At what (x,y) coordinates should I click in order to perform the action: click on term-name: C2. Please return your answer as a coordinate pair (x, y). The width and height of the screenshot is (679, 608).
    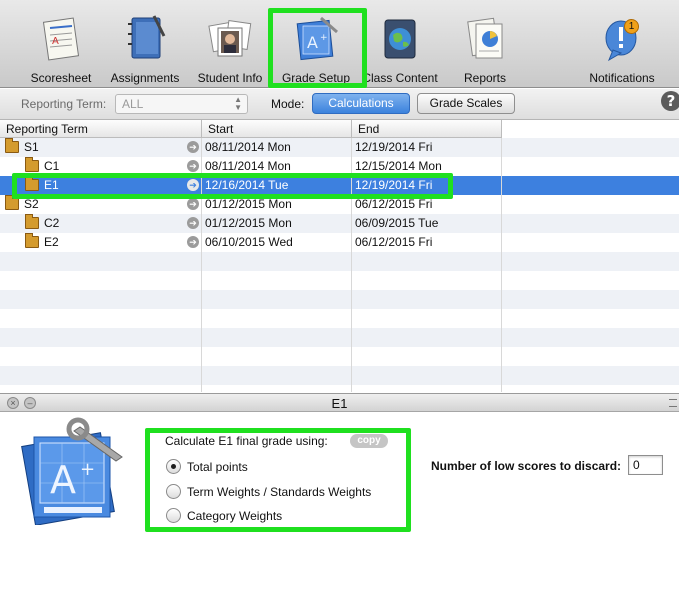
    Looking at the image, I should click on (52, 223).